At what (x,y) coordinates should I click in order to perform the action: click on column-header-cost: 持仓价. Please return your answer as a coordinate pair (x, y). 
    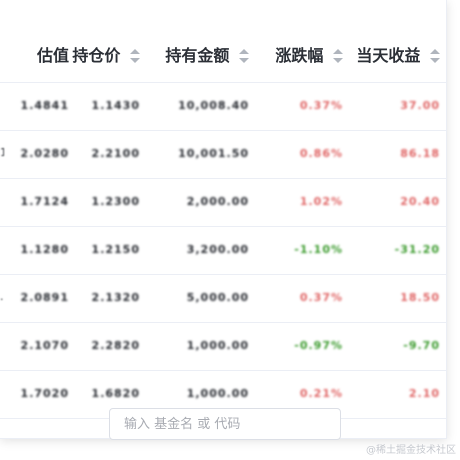
    Looking at the image, I should click on (106, 55).